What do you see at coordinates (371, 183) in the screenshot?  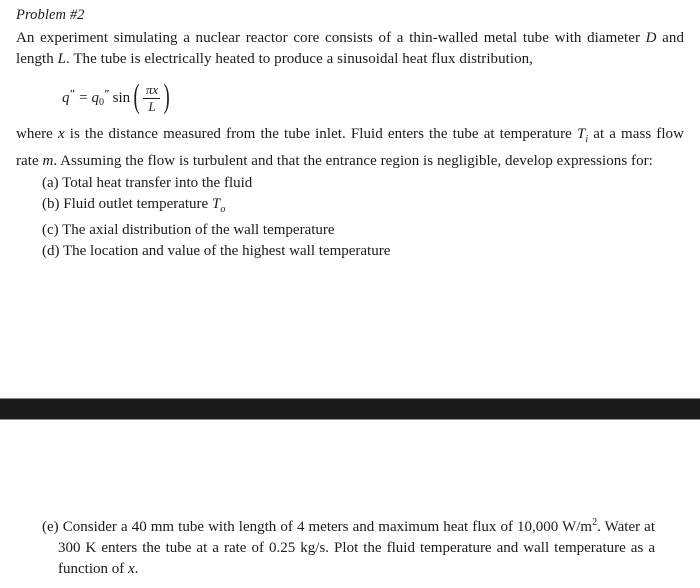 I see `list-item: (a) Total heat transfer into the fluid` at bounding box center [371, 183].